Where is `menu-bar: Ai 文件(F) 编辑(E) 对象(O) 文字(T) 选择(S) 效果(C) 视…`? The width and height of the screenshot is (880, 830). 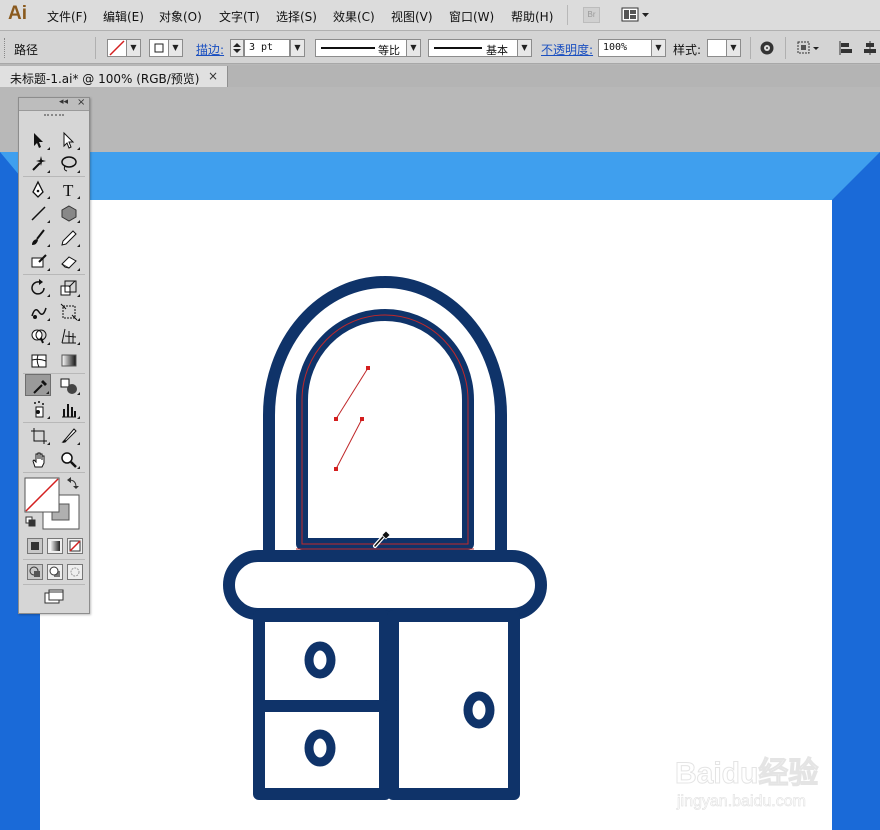 menu-bar: Ai 文件(F) 编辑(E) 对象(O) 文字(T) 选择(S) 效果(C) 视… is located at coordinates (440, 15).